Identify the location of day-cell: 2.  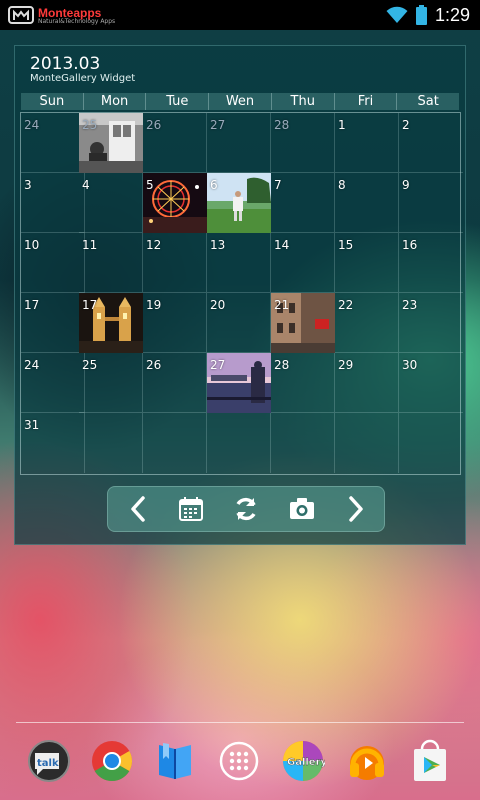
(431, 143).